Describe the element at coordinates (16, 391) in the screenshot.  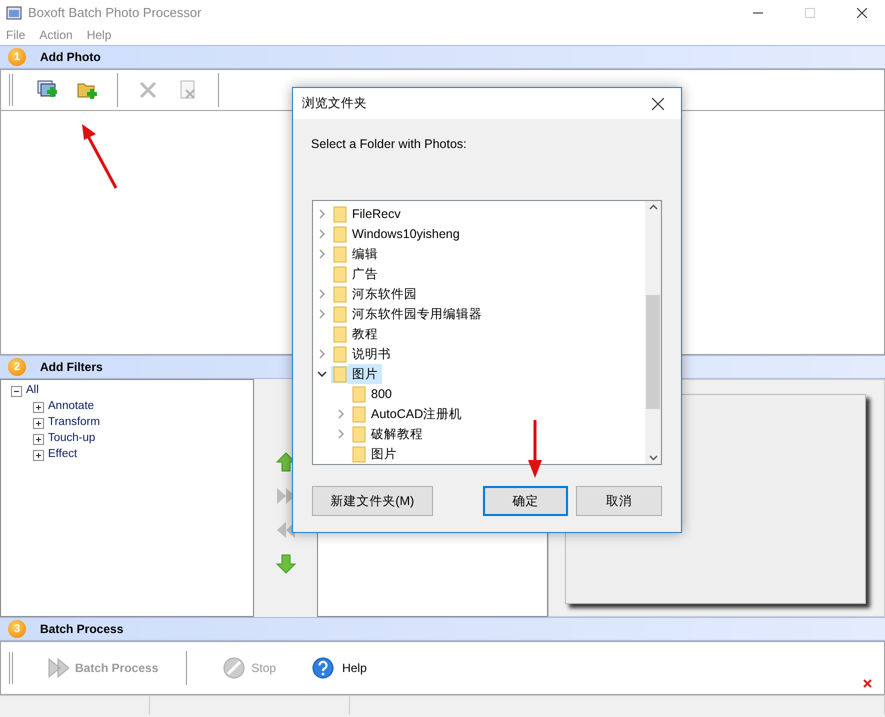
I see `collapse-icon` at that location.